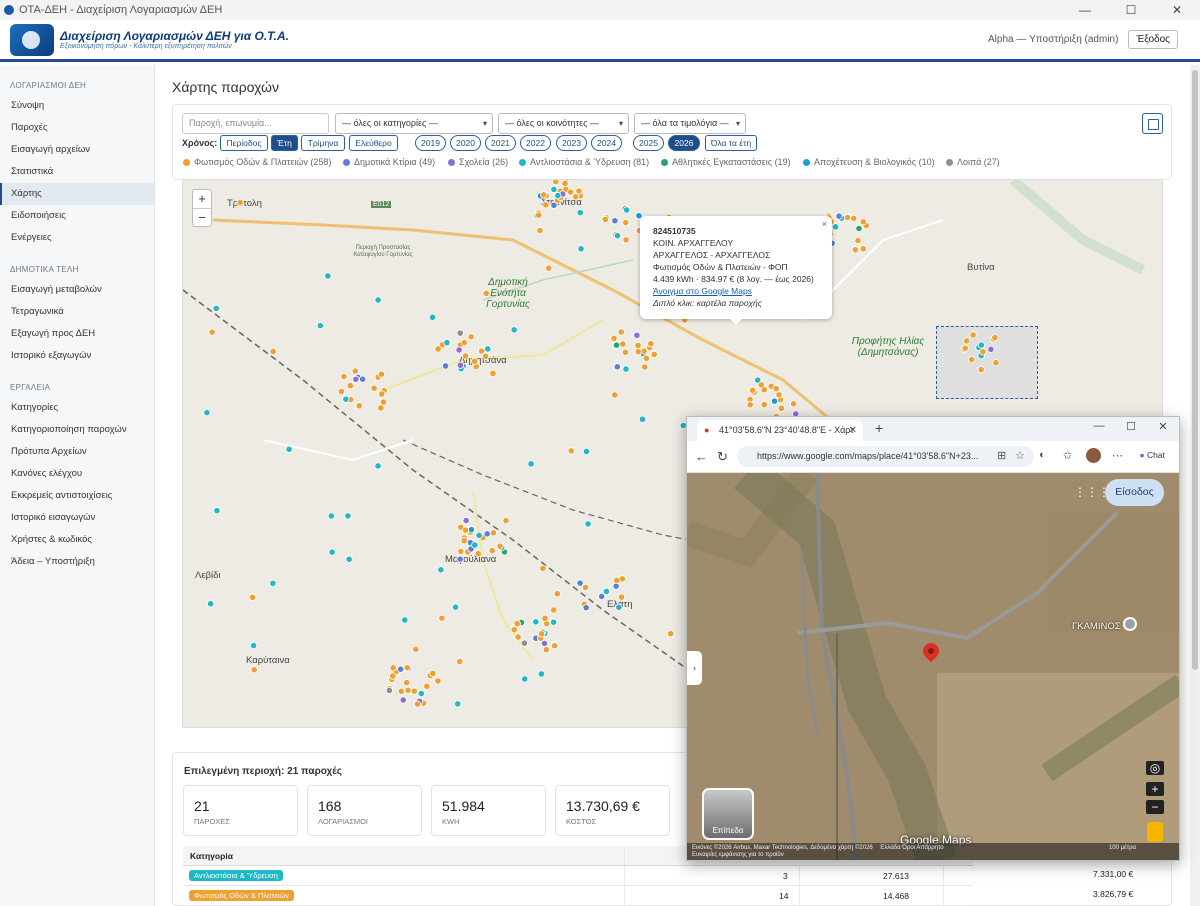 The height and width of the screenshot is (906, 1200). What do you see at coordinates (824, 224) in the screenshot?
I see `popup-close-icon: ×` at bounding box center [824, 224].